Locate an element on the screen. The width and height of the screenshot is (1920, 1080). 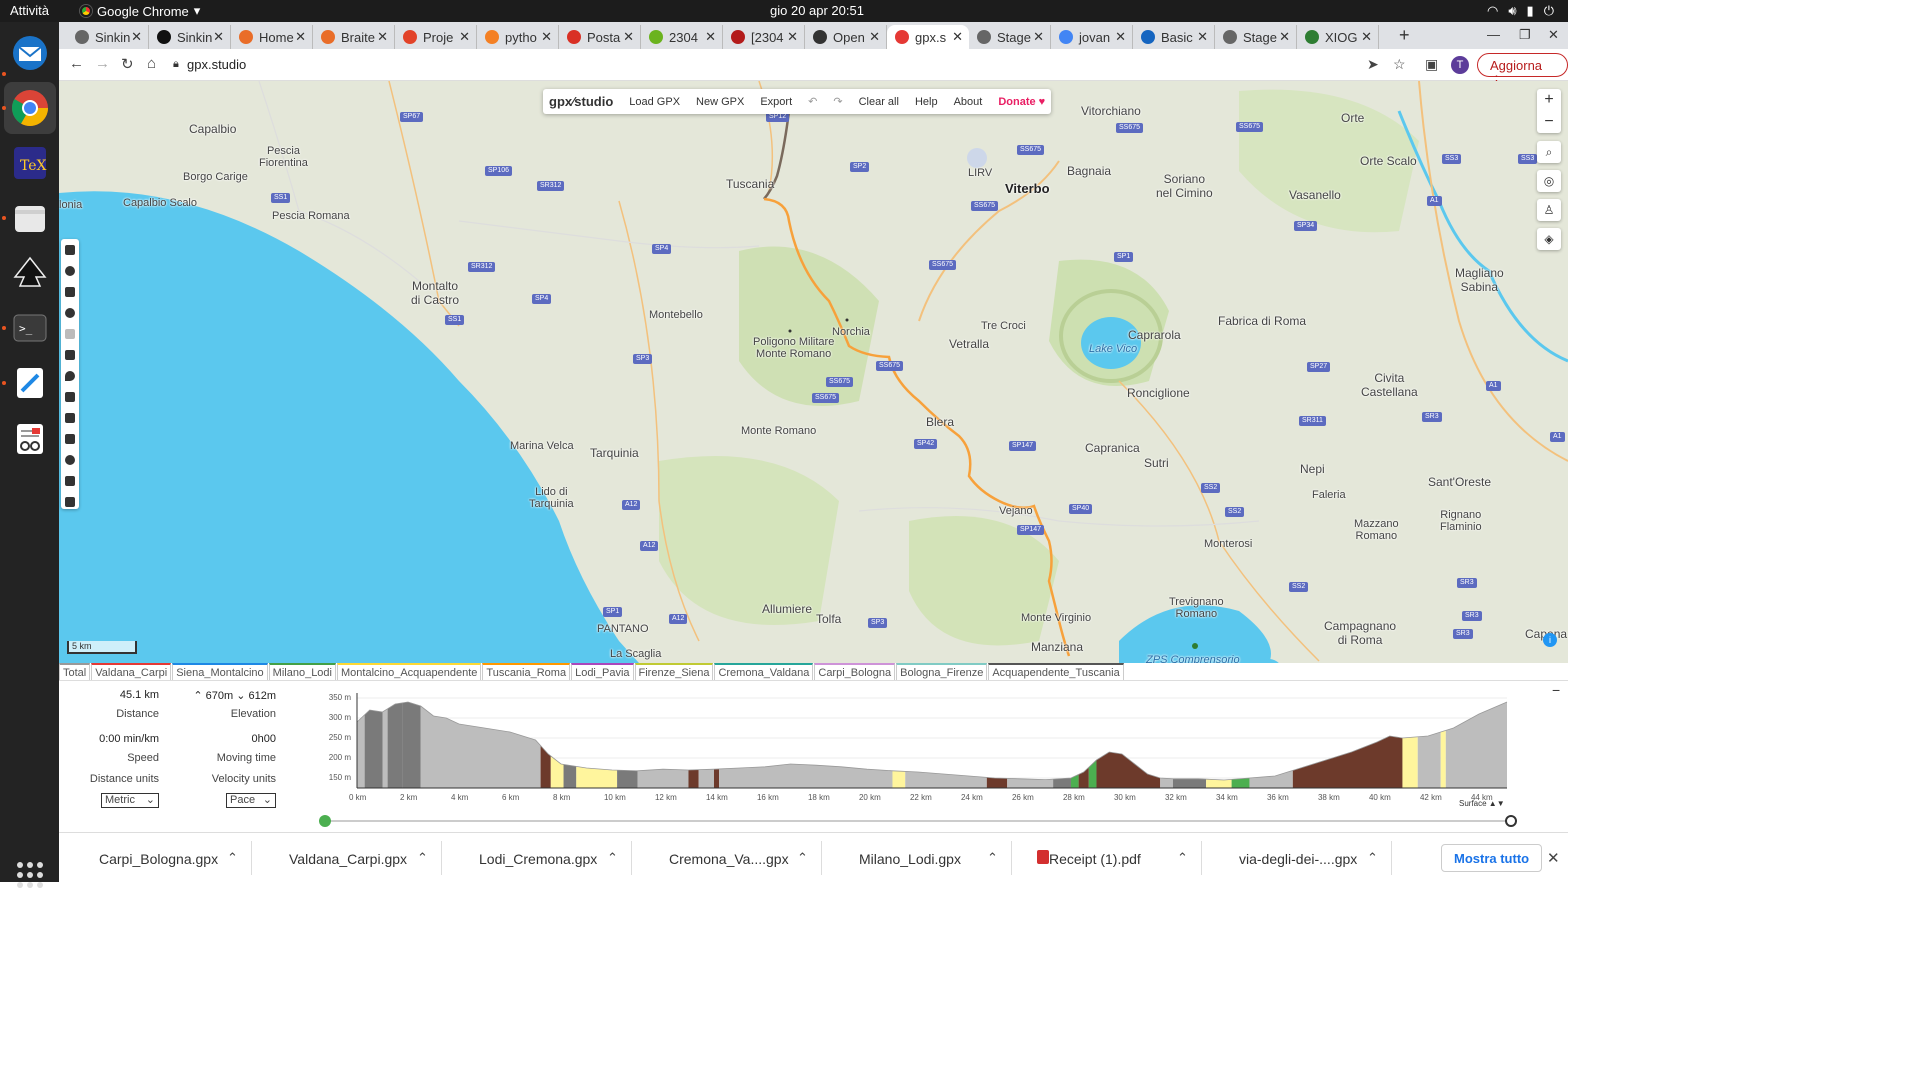
bookmark-star-icon: ☆ is located at coordinates (1399, 64).